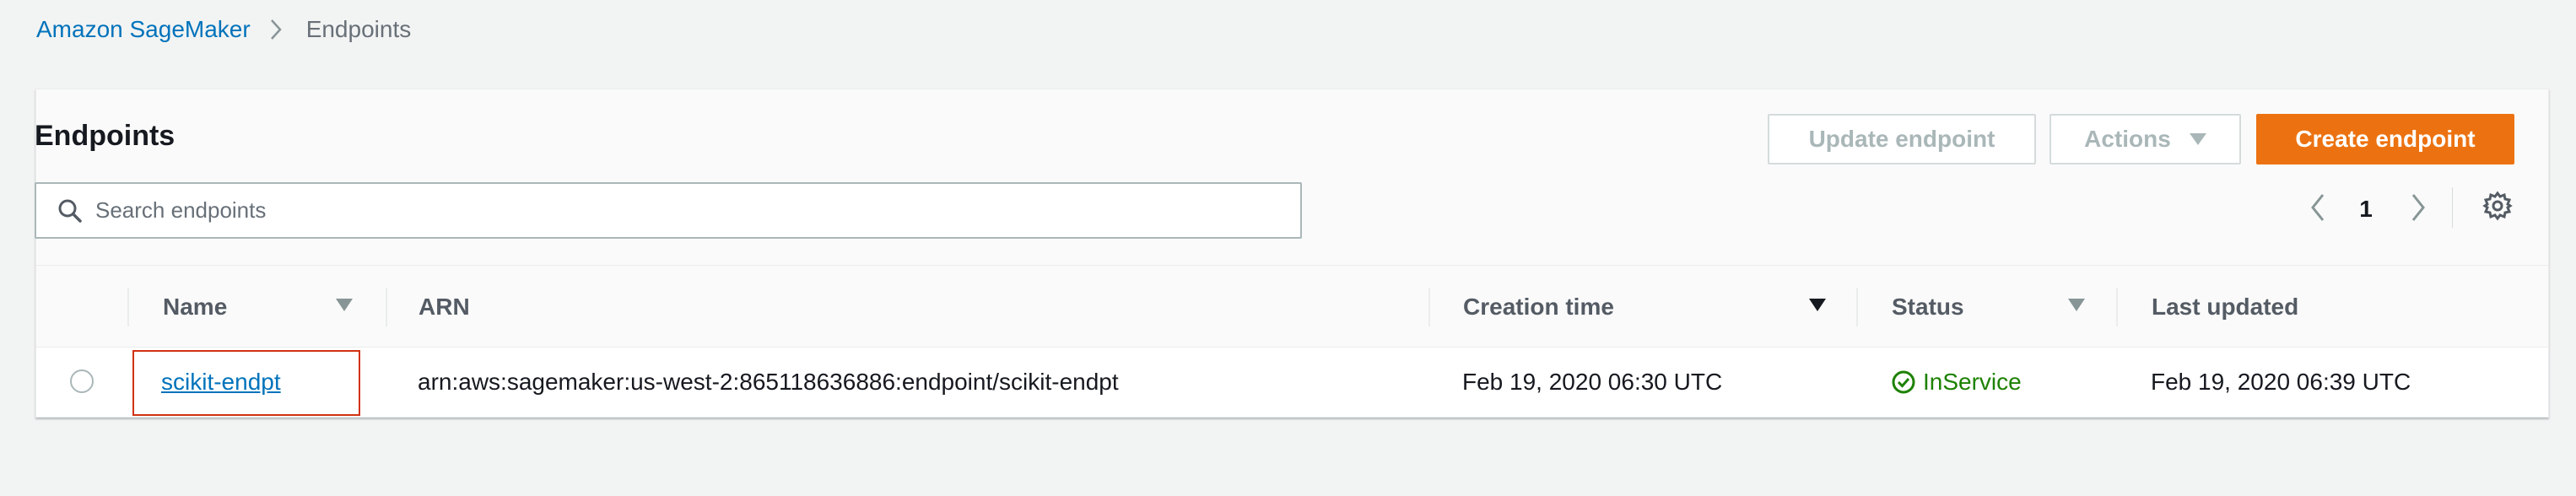  Describe the element at coordinates (1592, 382) in the screenshot. I see `endpoint-creation-time: Feb 19, 2020 06:30 UTC` at that location.